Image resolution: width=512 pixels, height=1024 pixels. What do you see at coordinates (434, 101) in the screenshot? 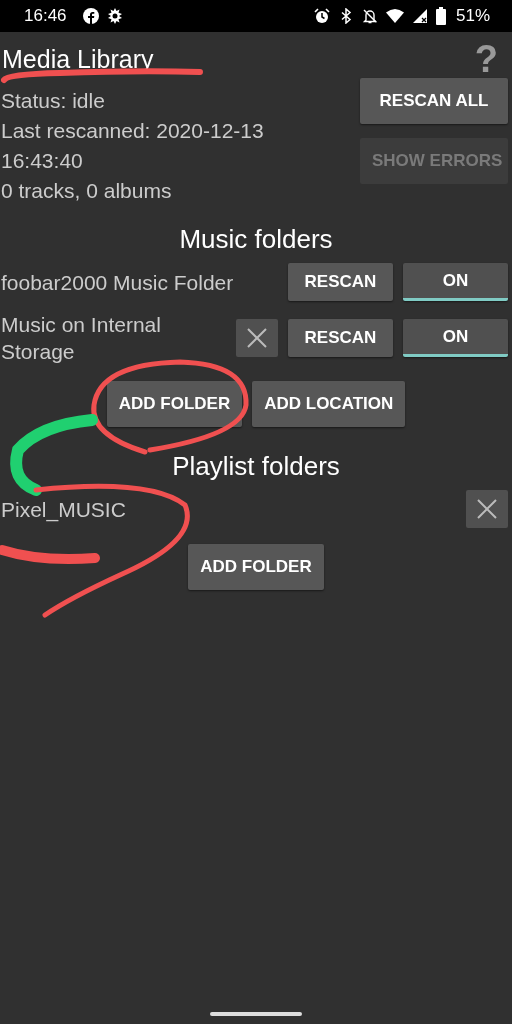
I see `action-button: RESCAN ALL` at bounding box center [434, 101].